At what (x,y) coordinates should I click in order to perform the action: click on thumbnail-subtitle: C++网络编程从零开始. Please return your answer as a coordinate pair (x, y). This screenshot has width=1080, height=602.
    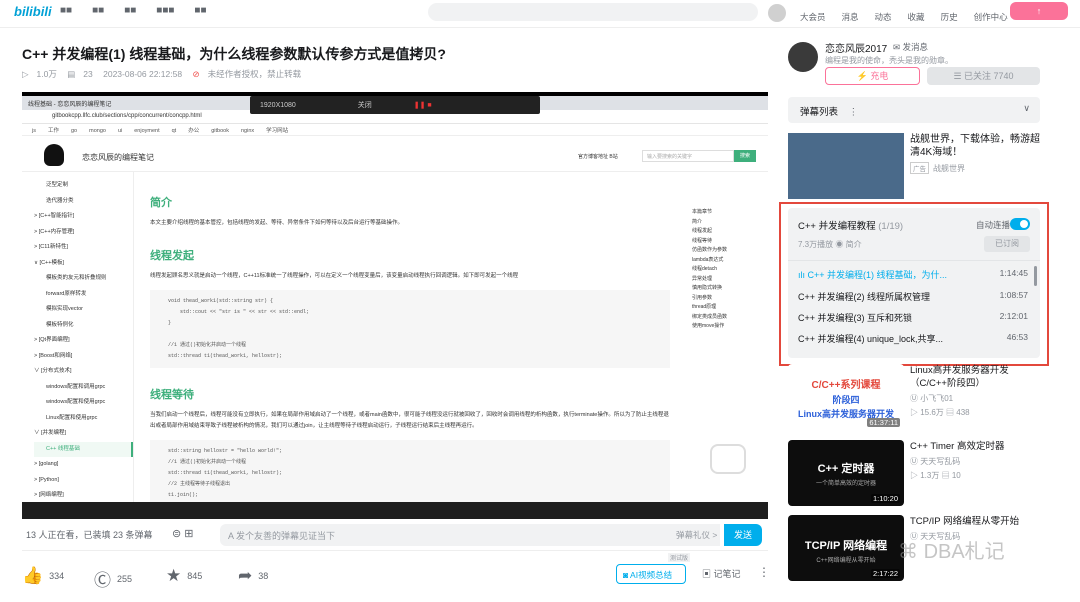
    Looking at the image, I should click on (846, 561).